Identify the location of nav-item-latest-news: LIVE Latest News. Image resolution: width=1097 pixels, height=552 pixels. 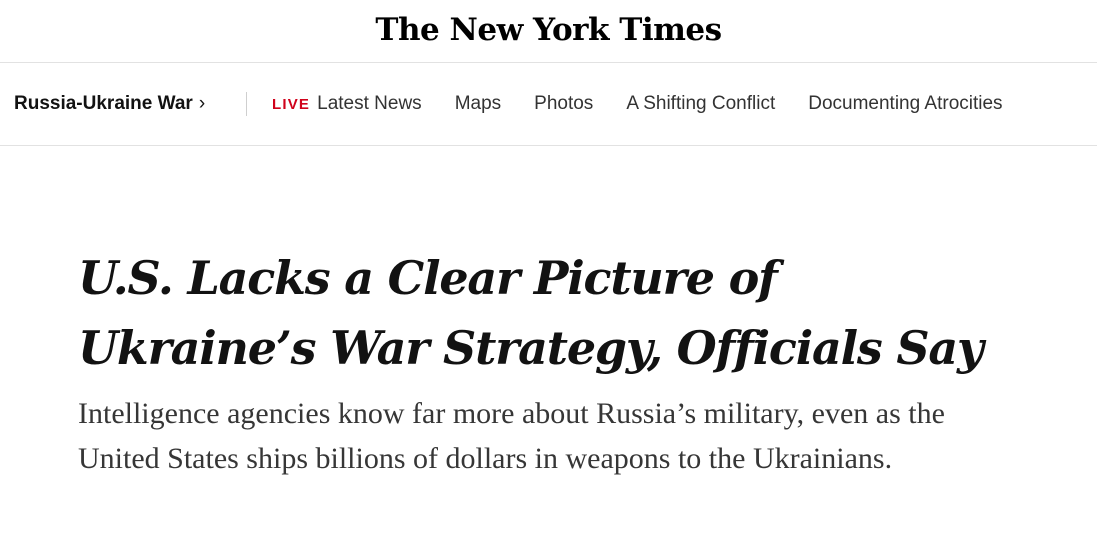
(347, 104).